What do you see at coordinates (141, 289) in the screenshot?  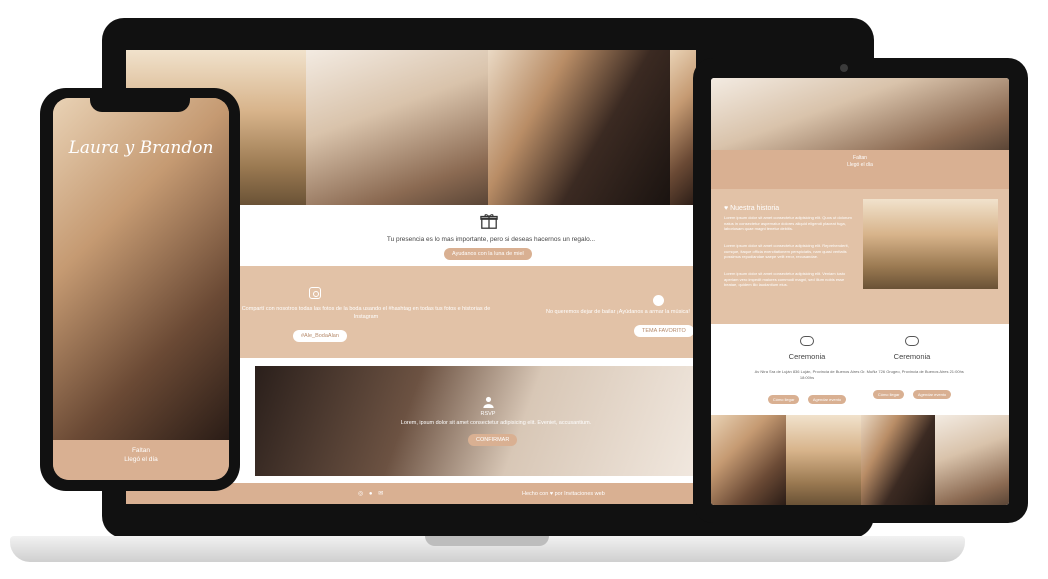 I see `phone-screen: Laura y Brandon Faltan Llegó el día` at bounding box center [141, 289].